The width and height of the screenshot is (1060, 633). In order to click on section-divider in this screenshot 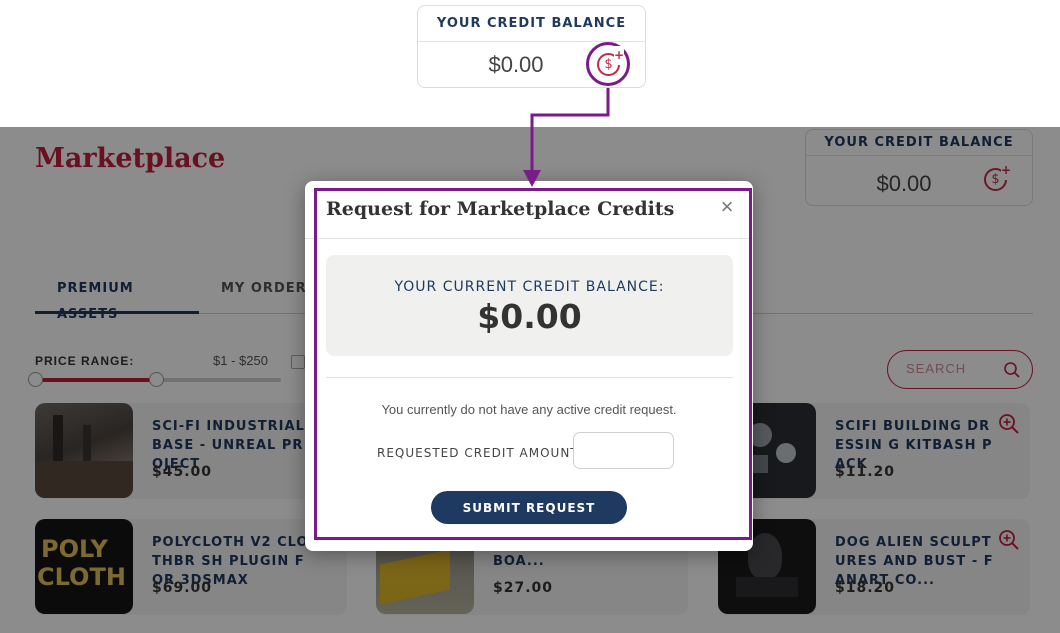, I will do `click(529, 377)`.